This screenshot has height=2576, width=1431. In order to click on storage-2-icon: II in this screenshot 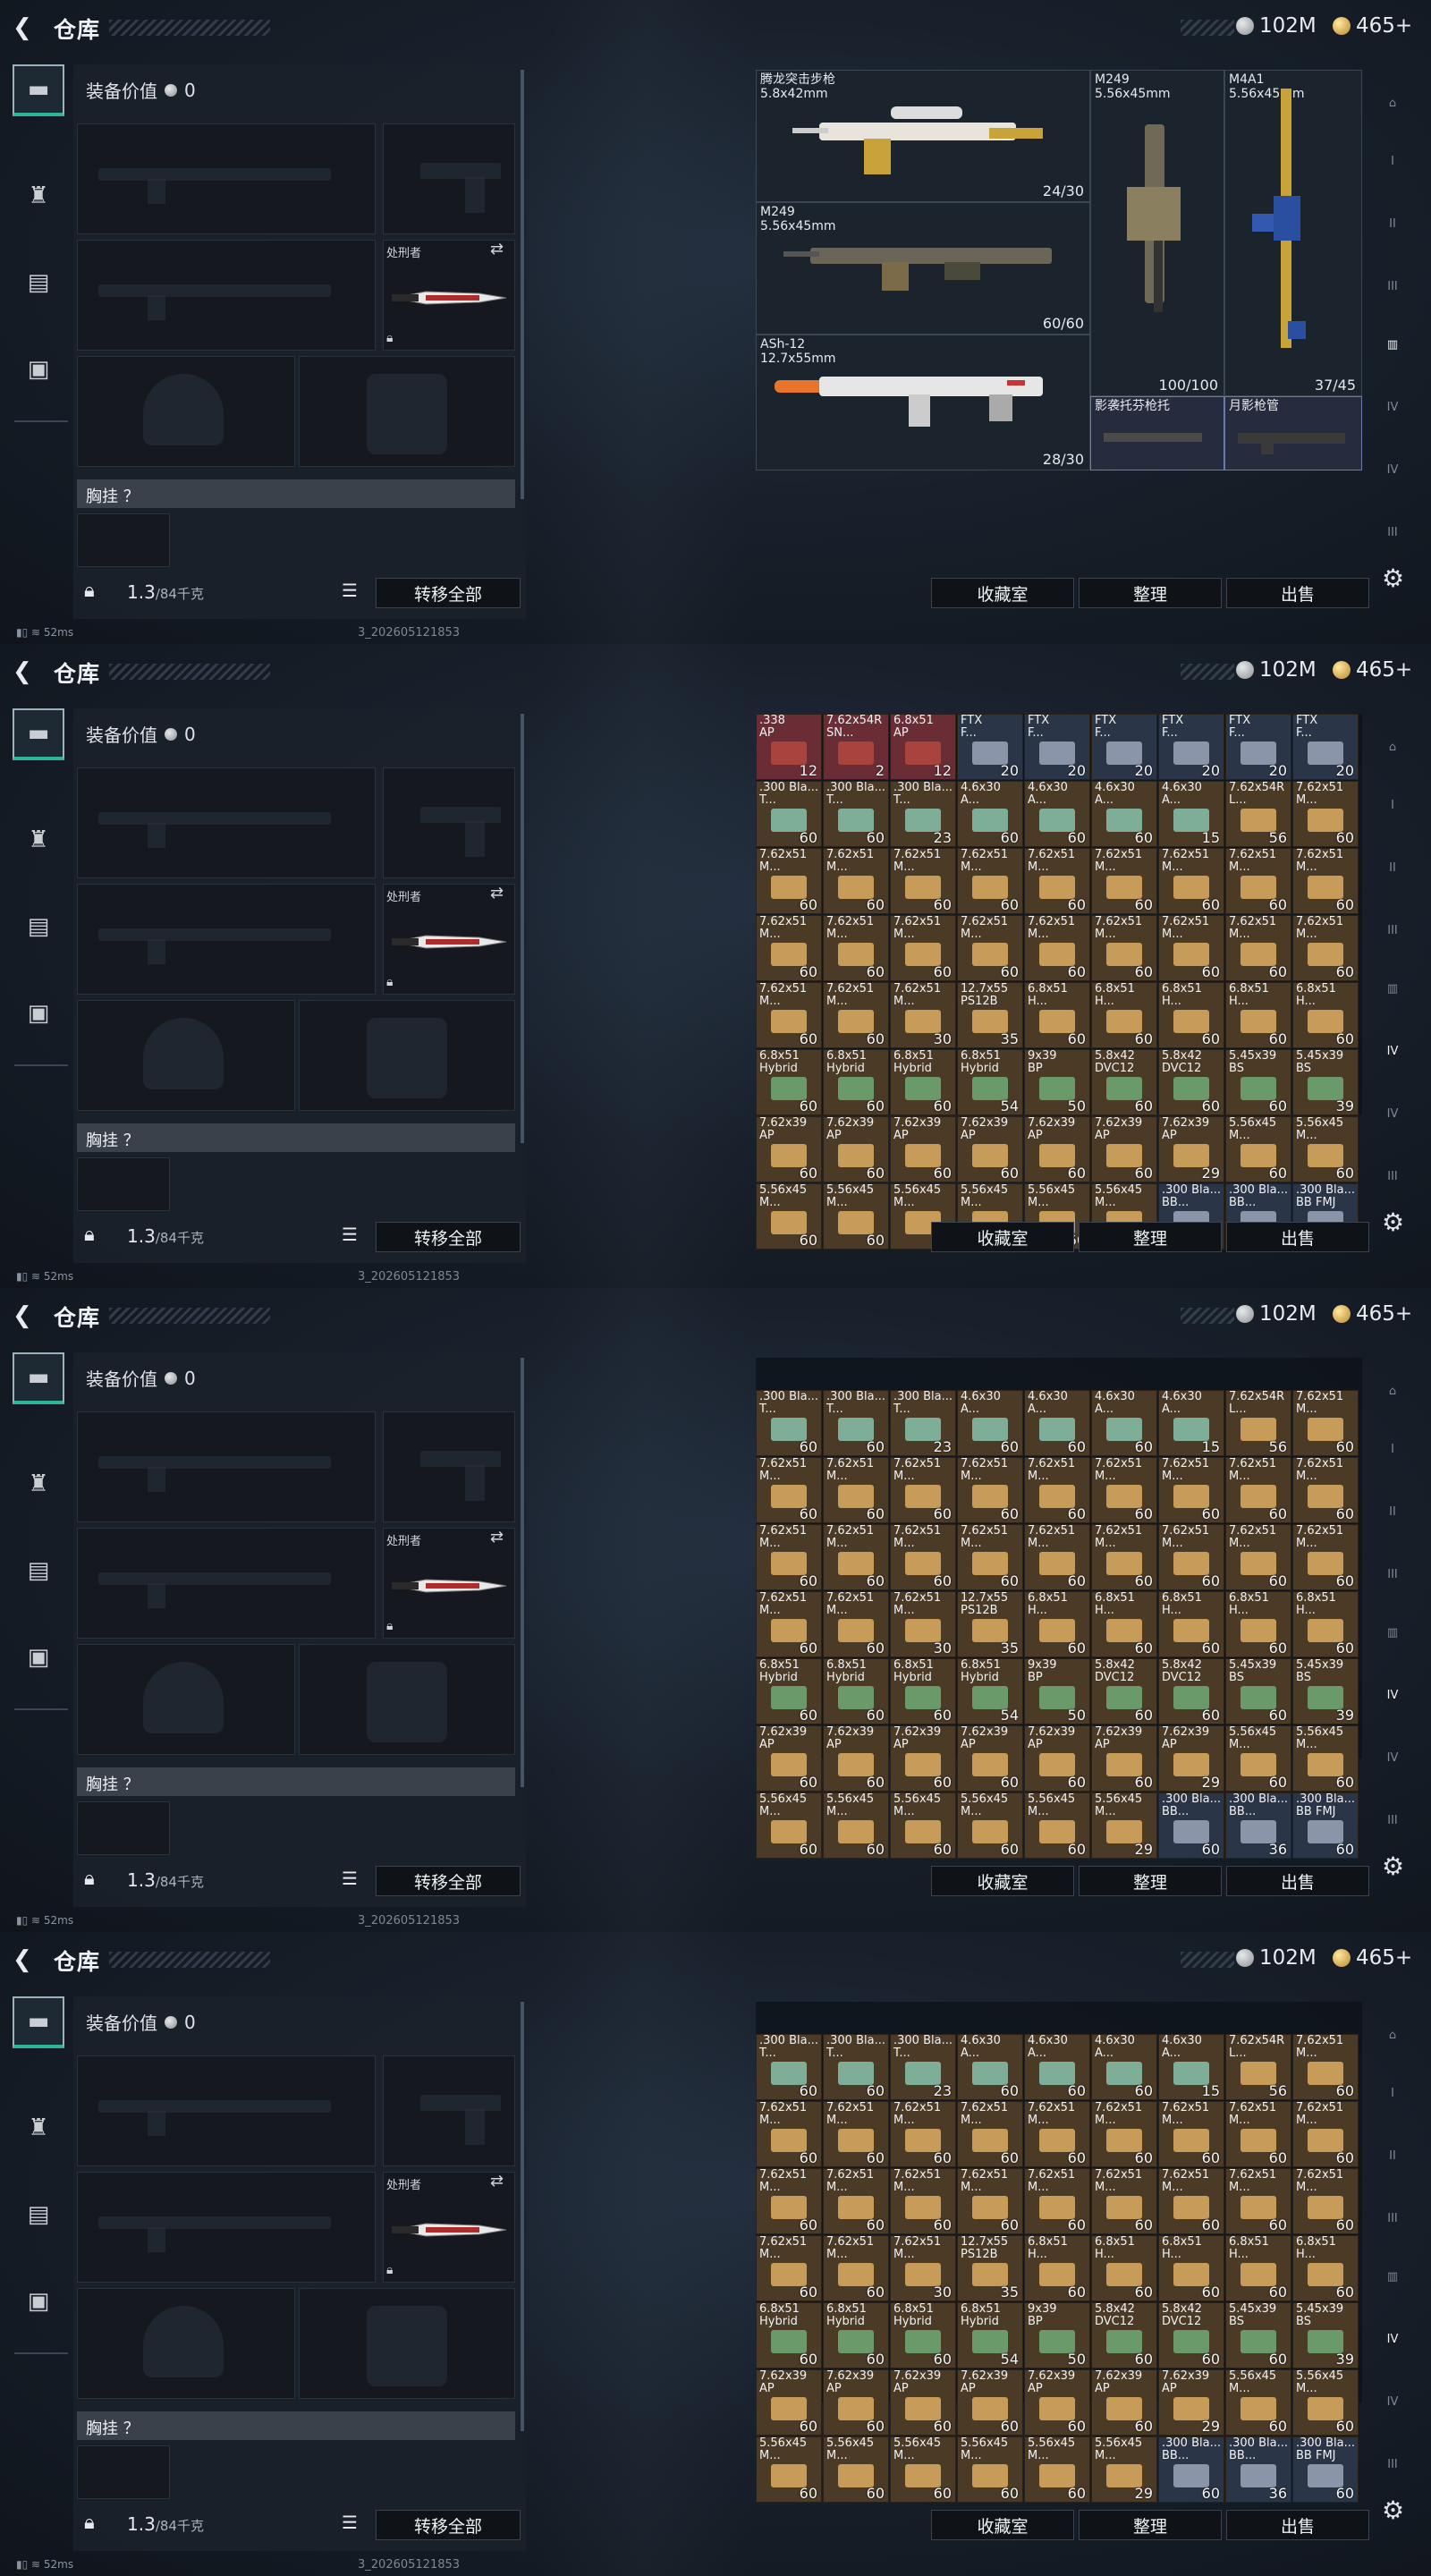, I will do `click(1393, 868)`.